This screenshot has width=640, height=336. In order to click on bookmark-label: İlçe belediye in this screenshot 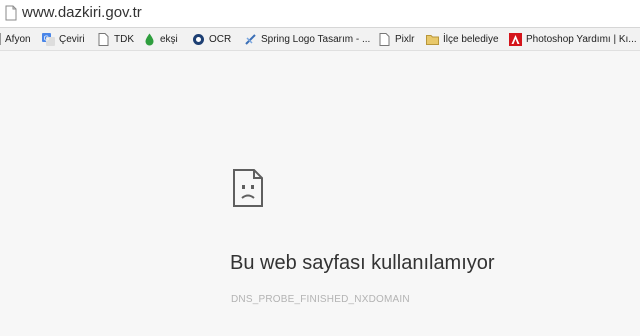, I will do `click(471, 39)`.